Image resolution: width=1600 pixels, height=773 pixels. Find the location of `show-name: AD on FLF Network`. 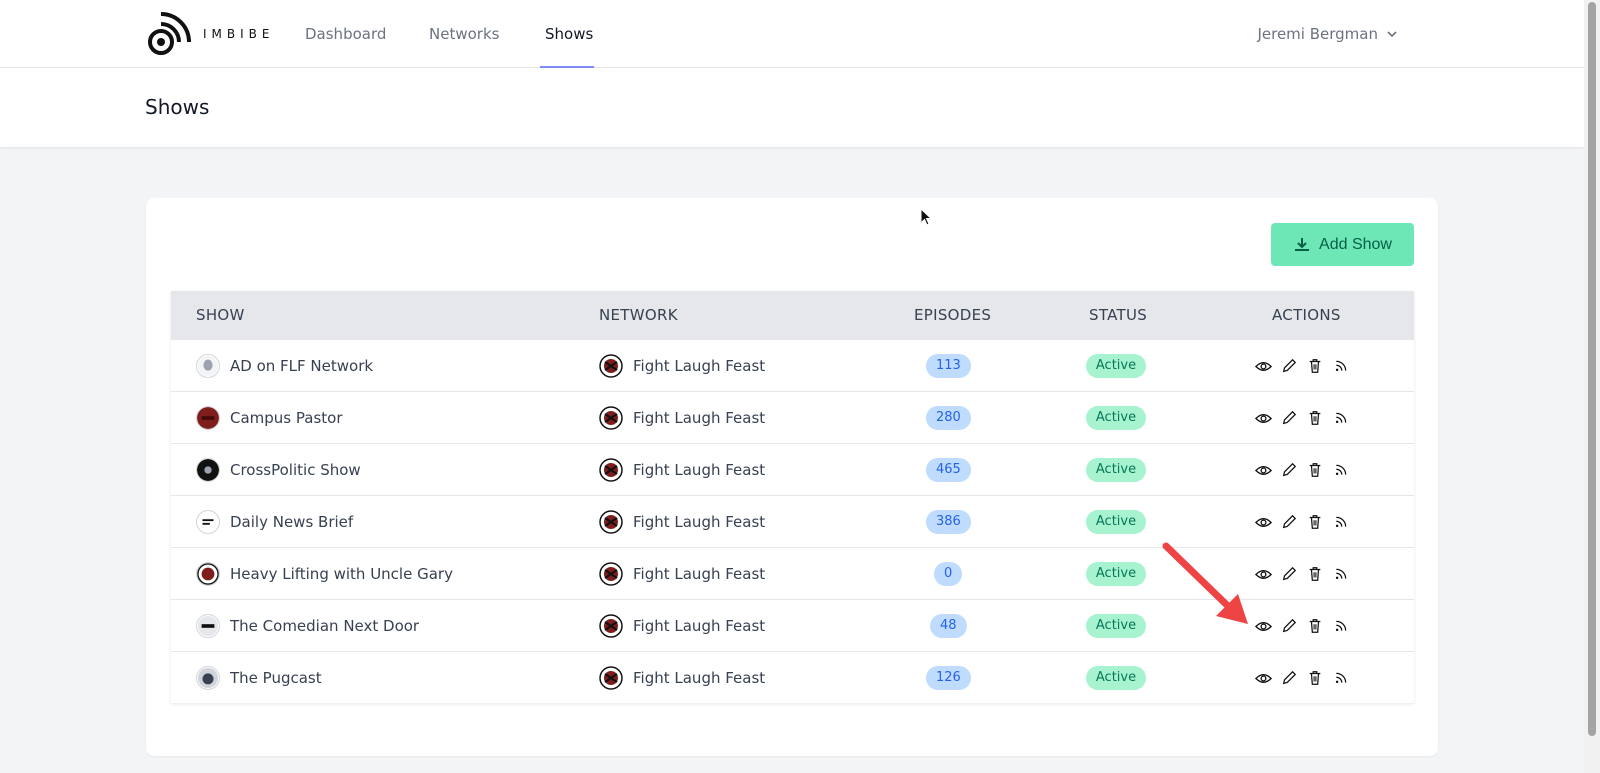

show-name: AD on FLF Network is located at coordinates (301, 366).